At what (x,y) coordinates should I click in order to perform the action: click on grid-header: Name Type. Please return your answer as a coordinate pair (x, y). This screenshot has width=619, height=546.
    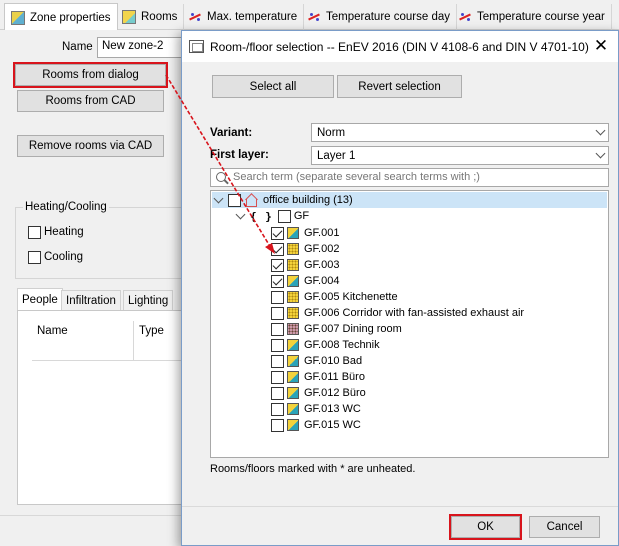
    Looking at the image, I should click on (112, 341).